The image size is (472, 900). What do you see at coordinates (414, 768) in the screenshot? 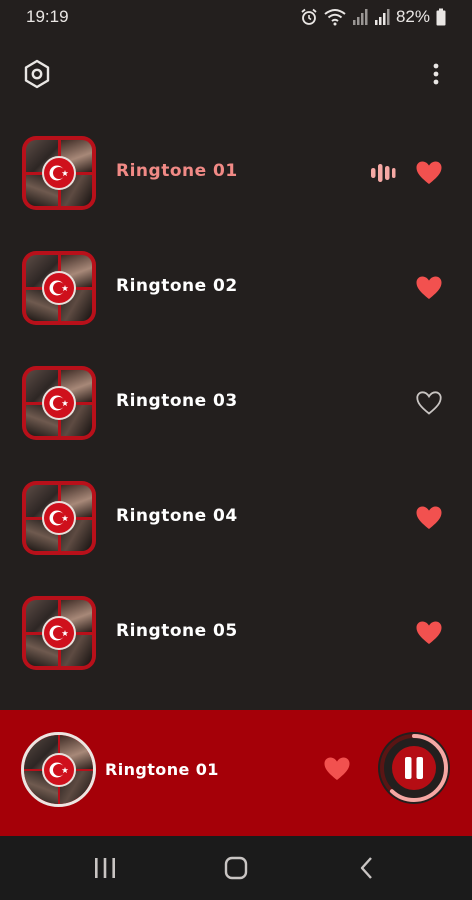
I see `pause-button` at bounding box center [414, 768].